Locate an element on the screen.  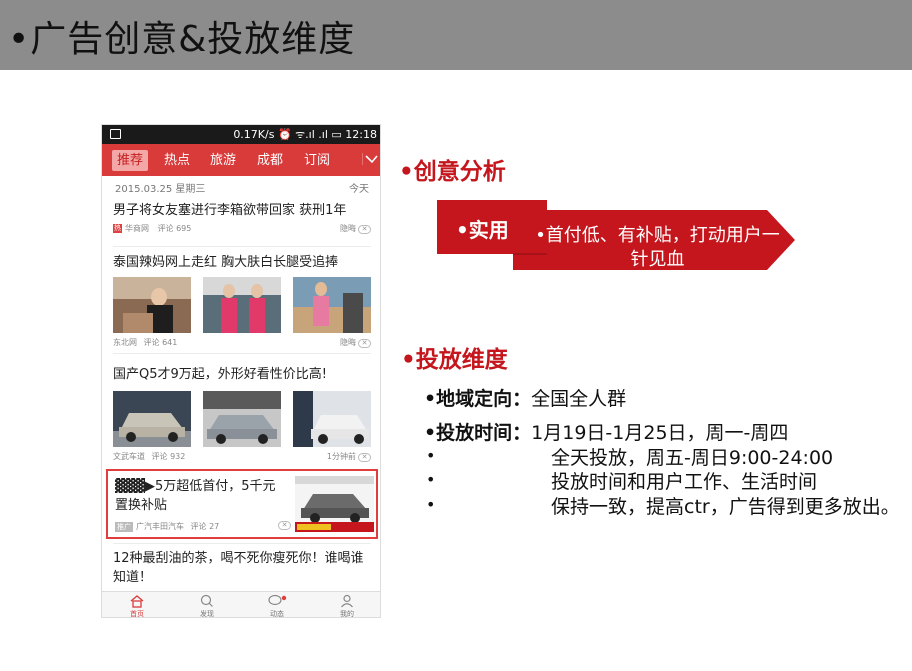
news-meta: 文武车道 评论 932 1分钟前 ✕ is located at coordinates (242, 457).